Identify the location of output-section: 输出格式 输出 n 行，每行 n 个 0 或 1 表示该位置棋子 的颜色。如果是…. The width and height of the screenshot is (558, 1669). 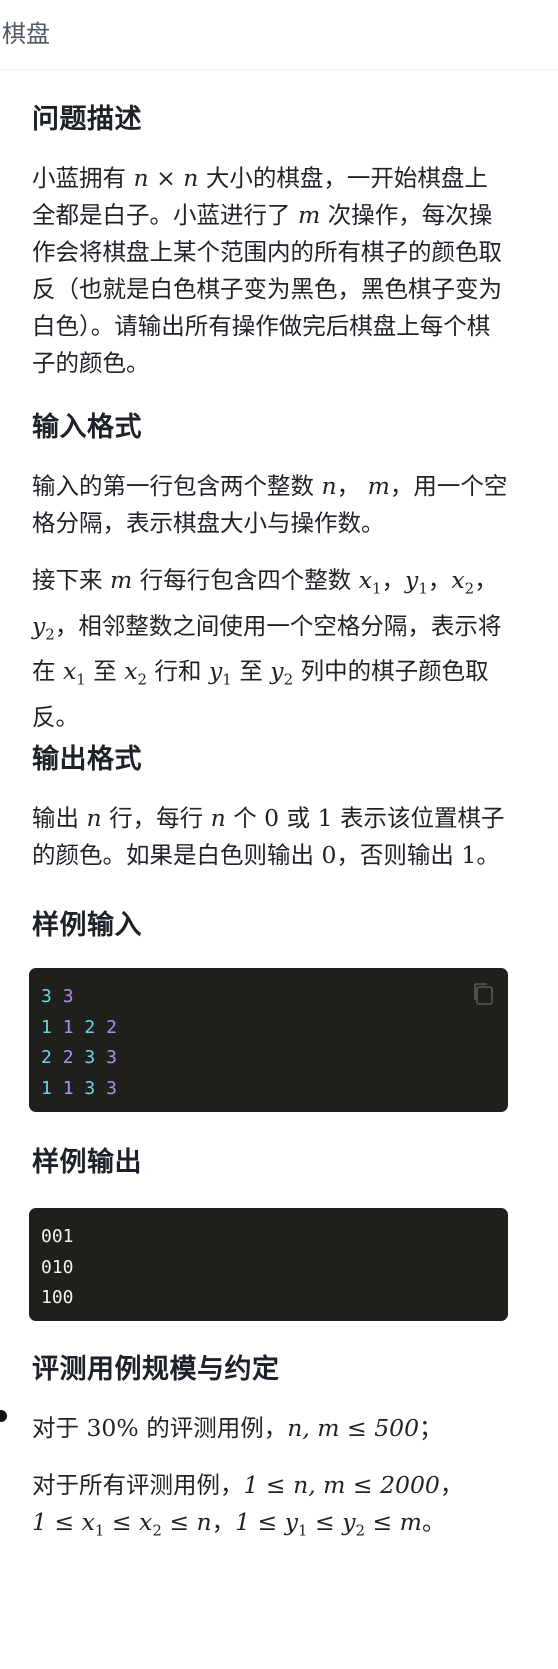
(287, 807).